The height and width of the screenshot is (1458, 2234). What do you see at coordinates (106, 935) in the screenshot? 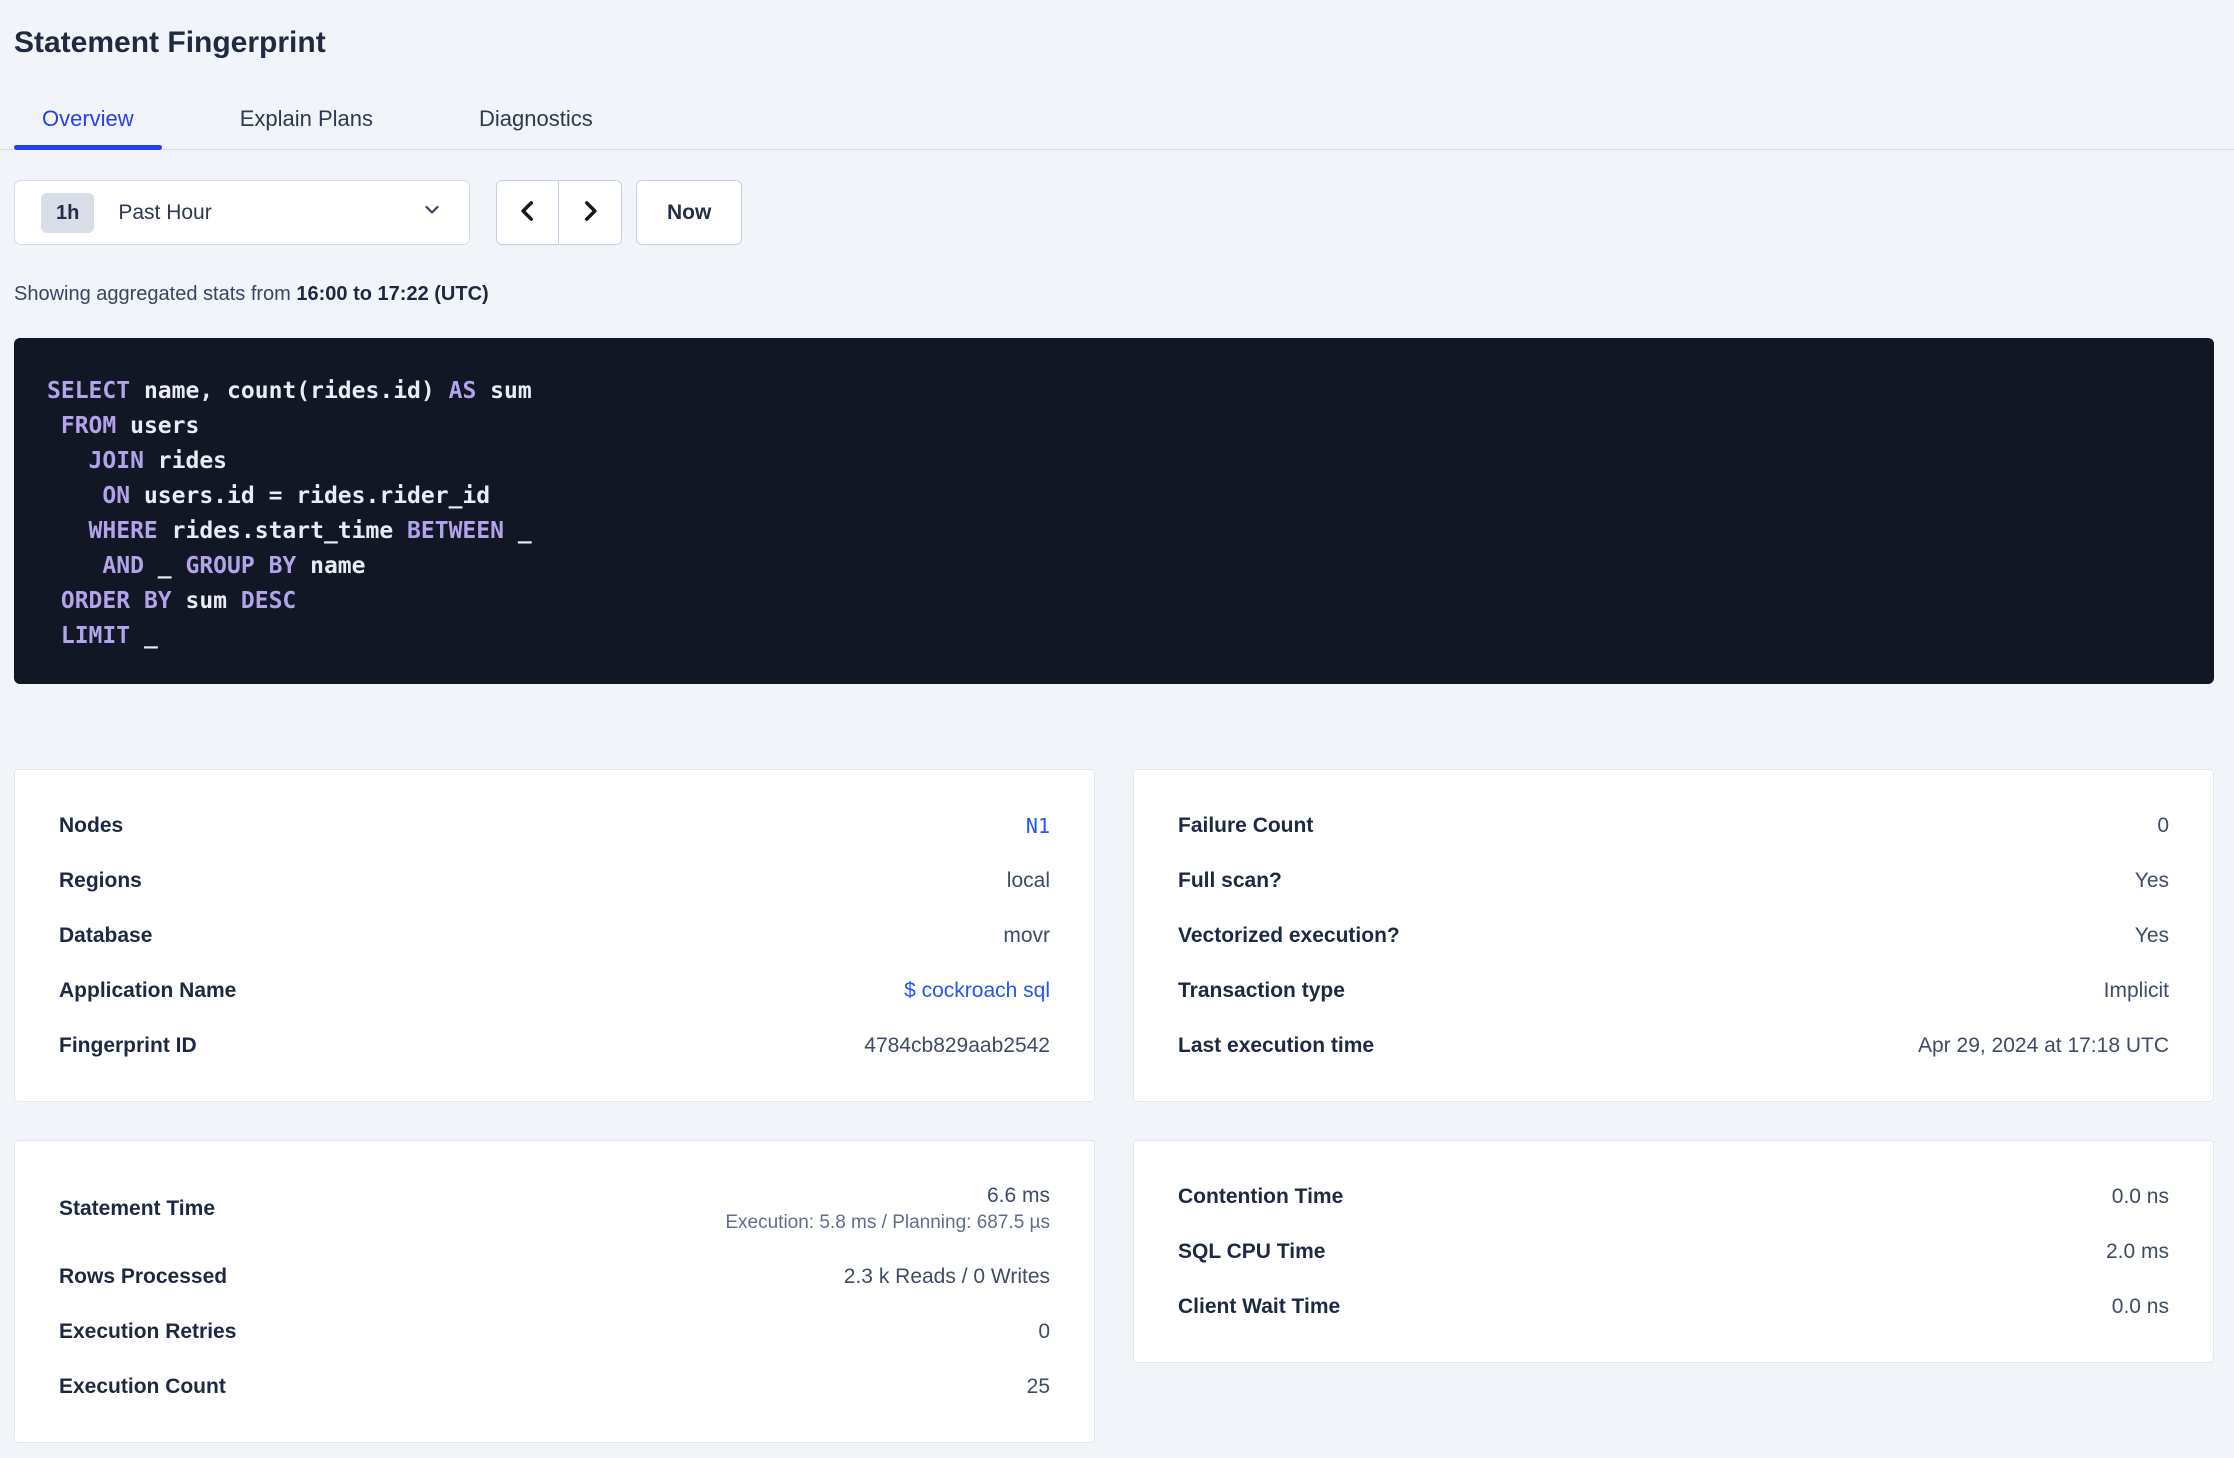
I see `row-label: Database` at bounding box center [106, 935].